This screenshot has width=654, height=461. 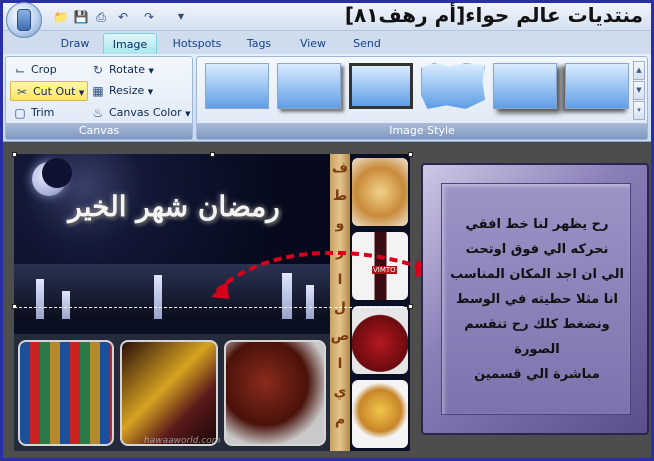 I want to click on strip-letter: ا, so click(x=340, y=364).